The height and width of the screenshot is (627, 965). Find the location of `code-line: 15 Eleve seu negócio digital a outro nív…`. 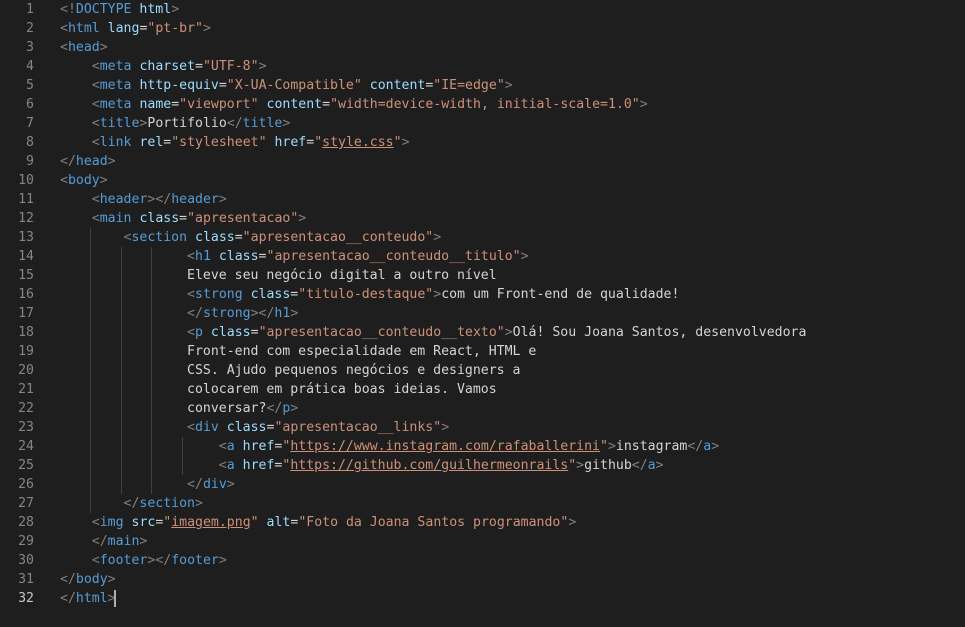

code-line: 15 Eleve seu negócio digital a outro nív… is located at coordinates (482, 275).